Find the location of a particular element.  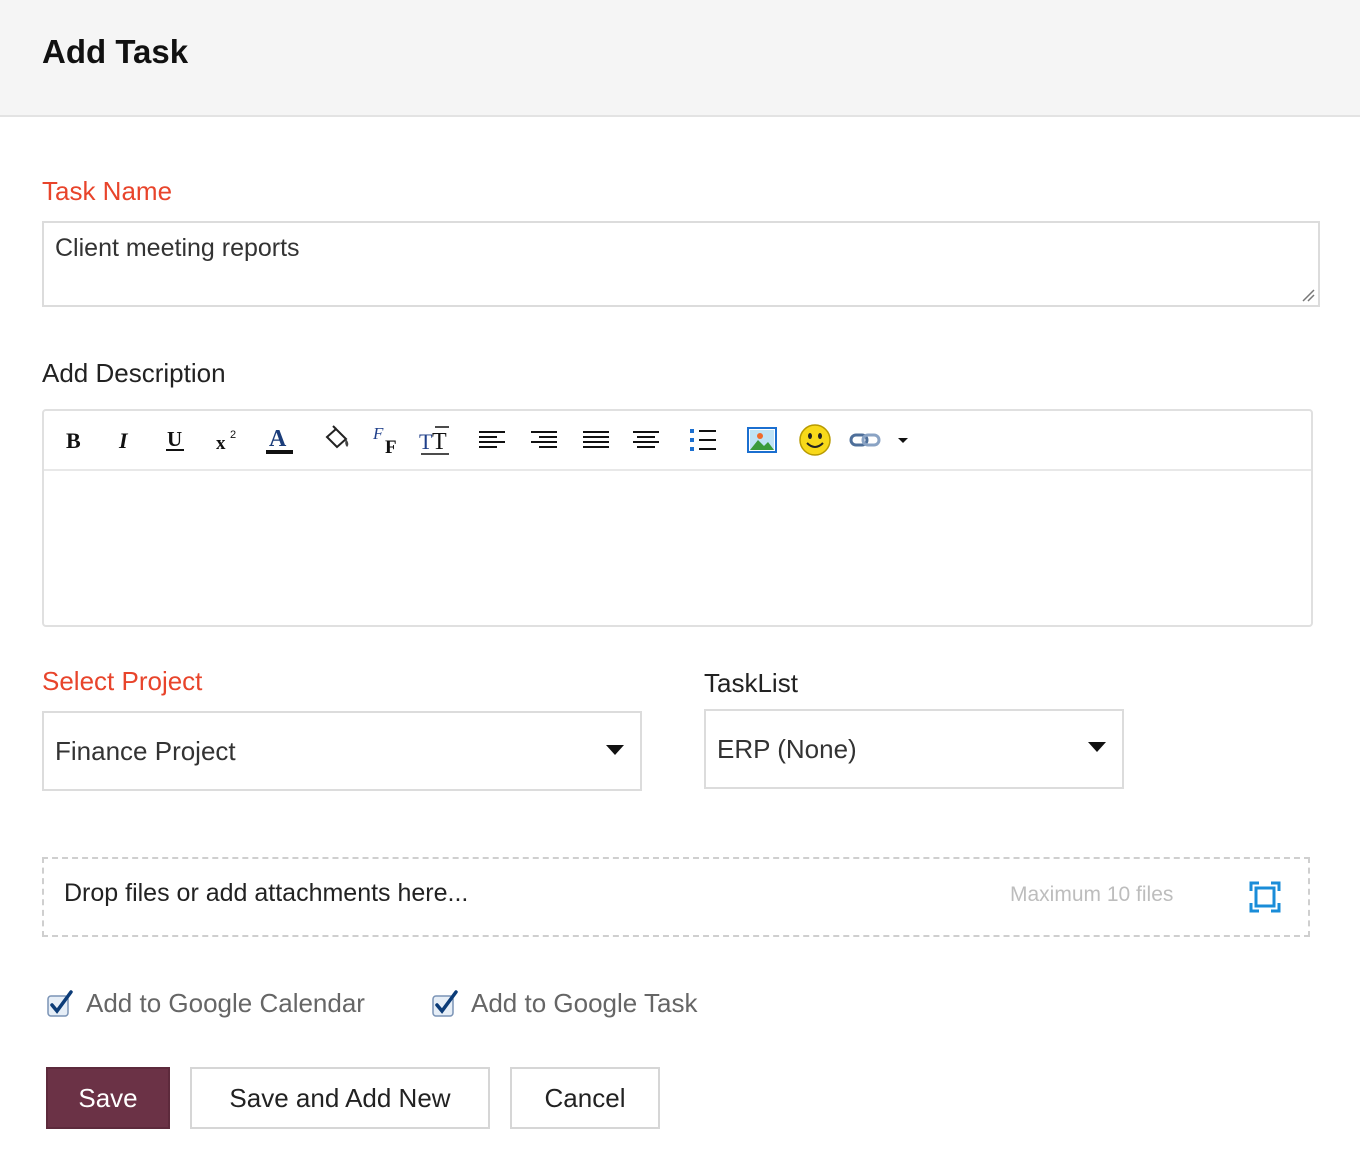

bold-icon: B is located at coordinates (73, 440).